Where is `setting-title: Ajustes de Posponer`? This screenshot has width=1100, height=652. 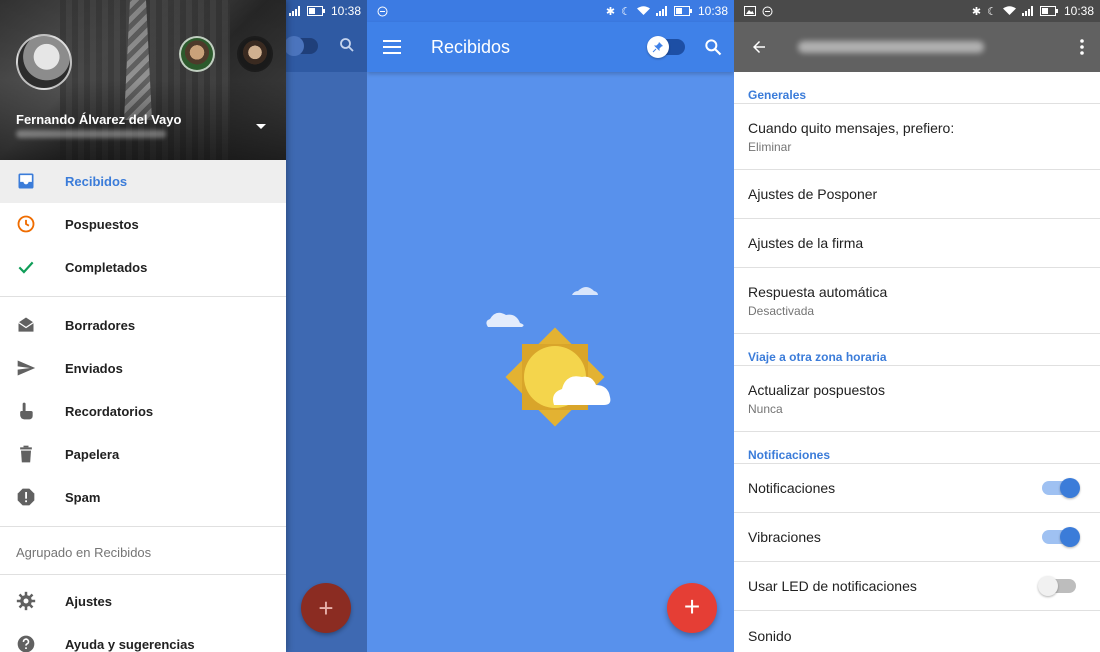
setting-title: Ajustes de Posponer is located at coordinates (813, 194).